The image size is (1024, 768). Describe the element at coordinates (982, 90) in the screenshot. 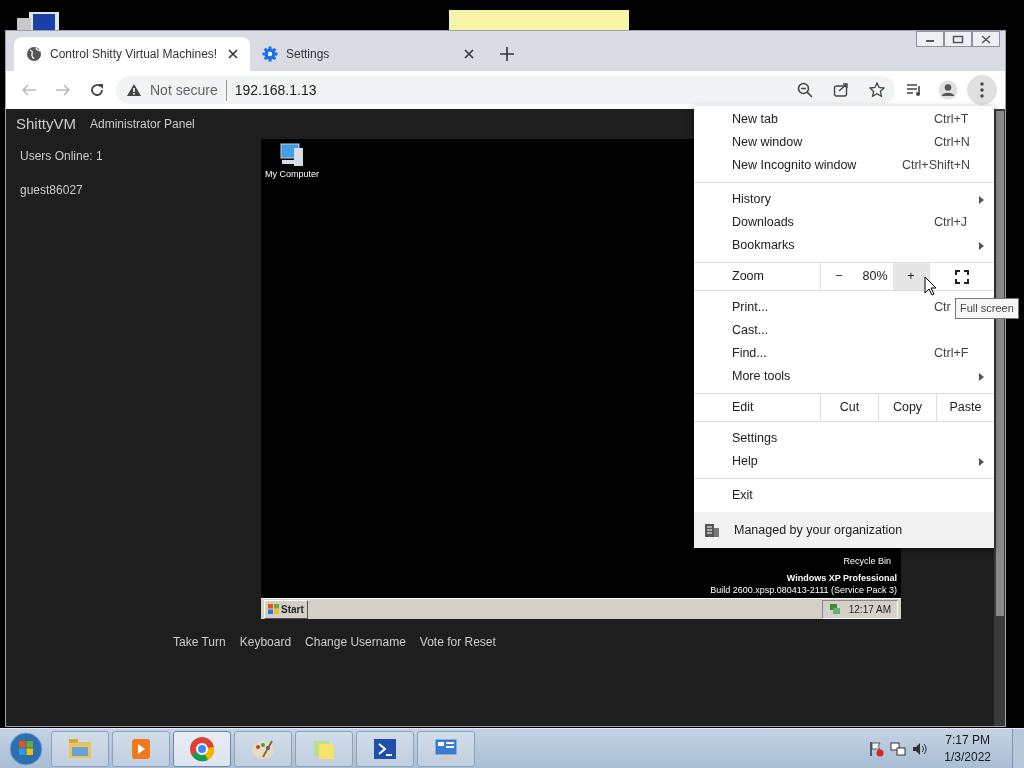

I see `menu-icon` at that location.